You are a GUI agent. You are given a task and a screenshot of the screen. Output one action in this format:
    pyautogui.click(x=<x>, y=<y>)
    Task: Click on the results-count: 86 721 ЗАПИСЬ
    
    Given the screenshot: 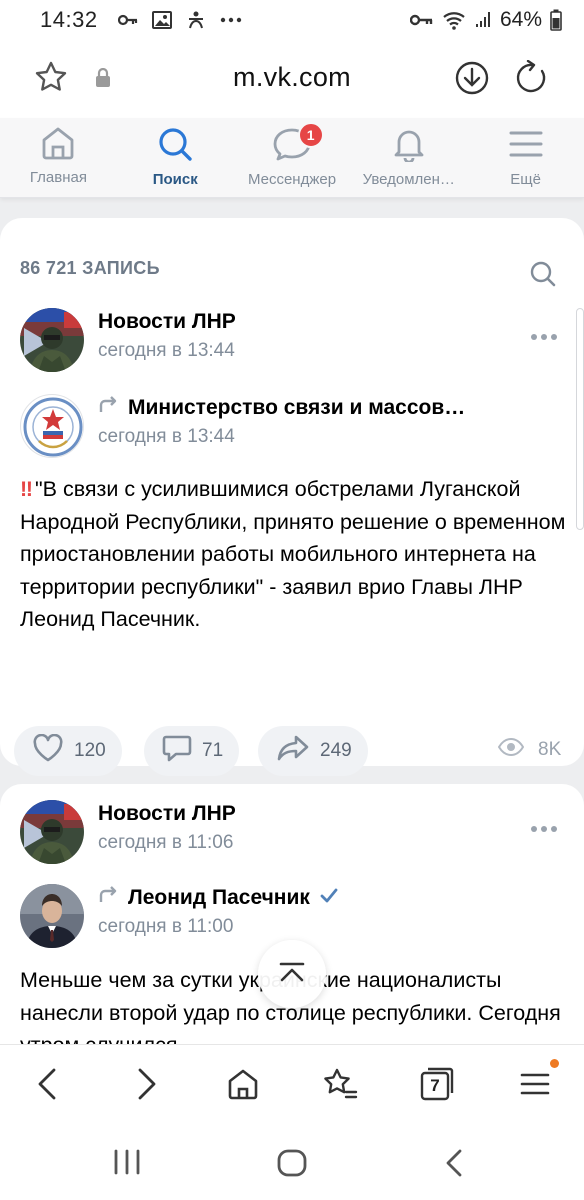 What is the action you would take?
    pyautogui.click(x=90, y=268)
    